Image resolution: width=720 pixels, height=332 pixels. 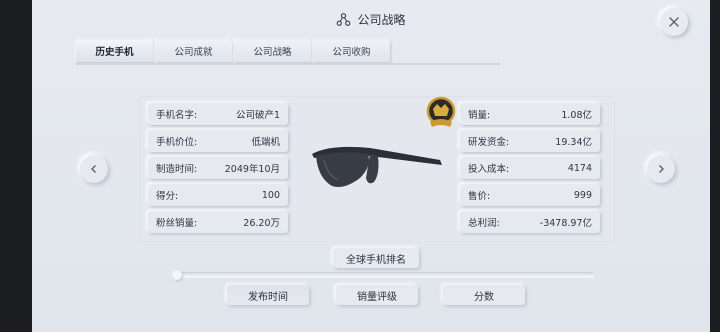 I want to click on fan-sales-field: 粉丝销量: 26.20万, so click(x=218, y=222).